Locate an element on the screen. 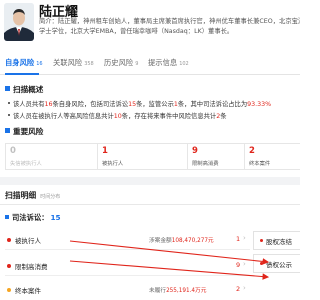 The width and height of the screenshot is (320, 300). tab-related-risk: 关联风险 358 is located at coordinates (73, 63).